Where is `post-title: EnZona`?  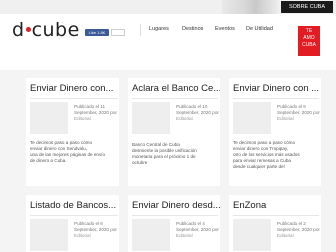
post-title: EnZona is located at coordinates (275, 205).